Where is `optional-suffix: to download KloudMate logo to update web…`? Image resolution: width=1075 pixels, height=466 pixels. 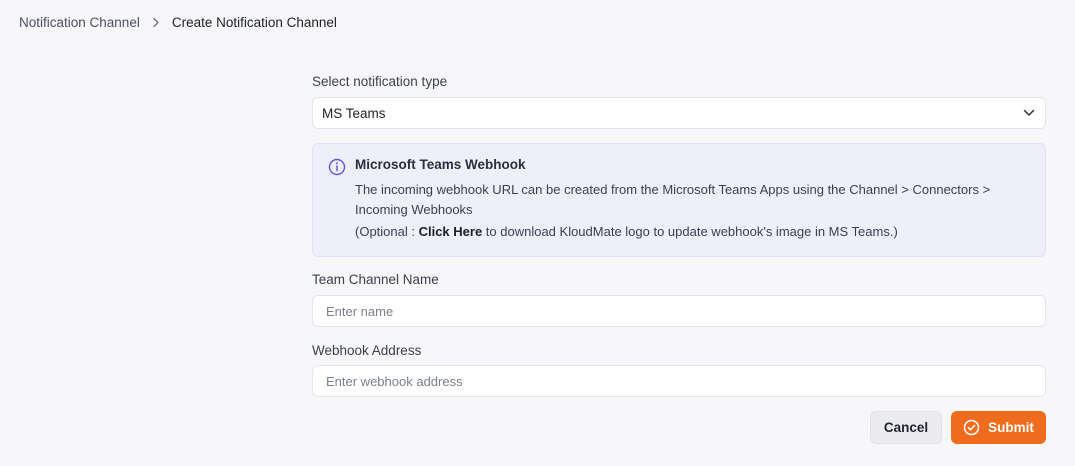 optional-suffix: to download KloudMate logo to update web… is located at coordinates (690, 231).